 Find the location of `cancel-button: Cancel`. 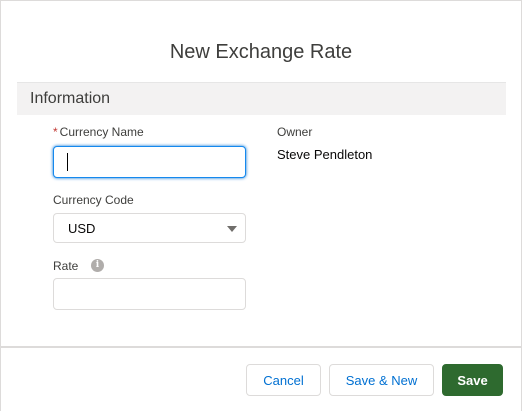

cancel-button: Cancel is located at coordinates (283, 380).